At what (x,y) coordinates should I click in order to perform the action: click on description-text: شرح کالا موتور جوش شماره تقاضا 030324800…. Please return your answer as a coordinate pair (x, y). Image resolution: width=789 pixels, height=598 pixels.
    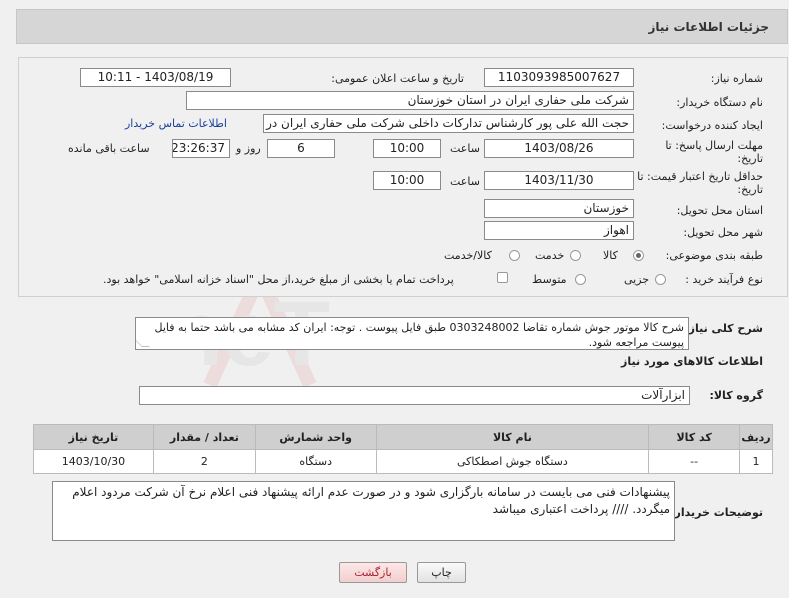
    Looking at the image, I should click on (419, 335).